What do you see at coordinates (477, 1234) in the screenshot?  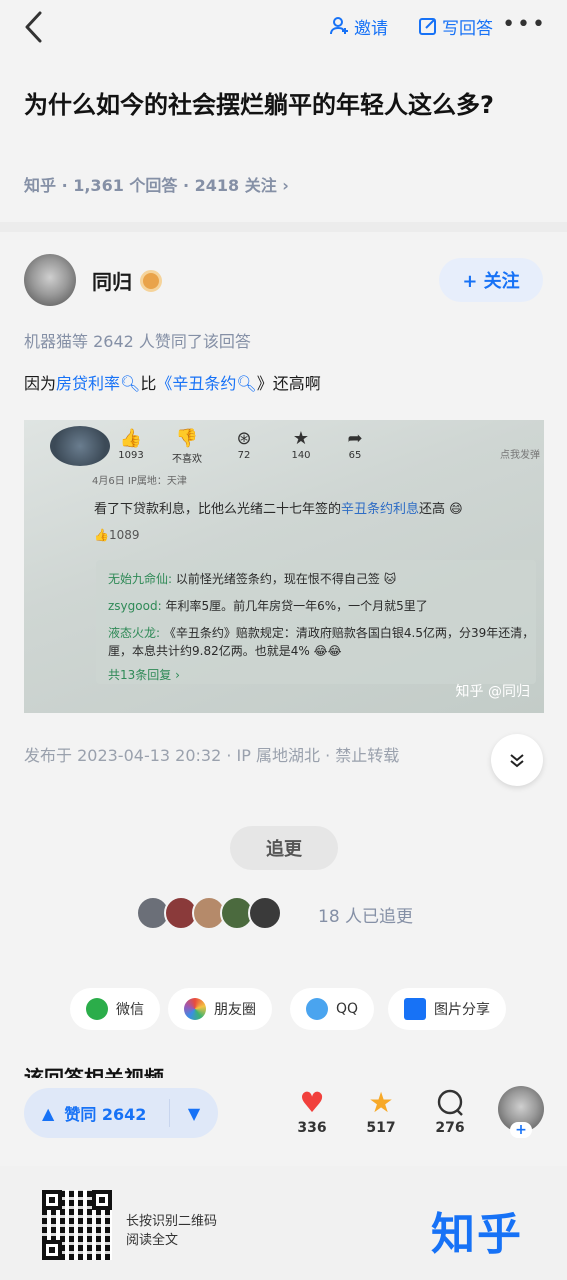 I see `zhihu-logo: 知乎` at bounding box center [477, 1234].